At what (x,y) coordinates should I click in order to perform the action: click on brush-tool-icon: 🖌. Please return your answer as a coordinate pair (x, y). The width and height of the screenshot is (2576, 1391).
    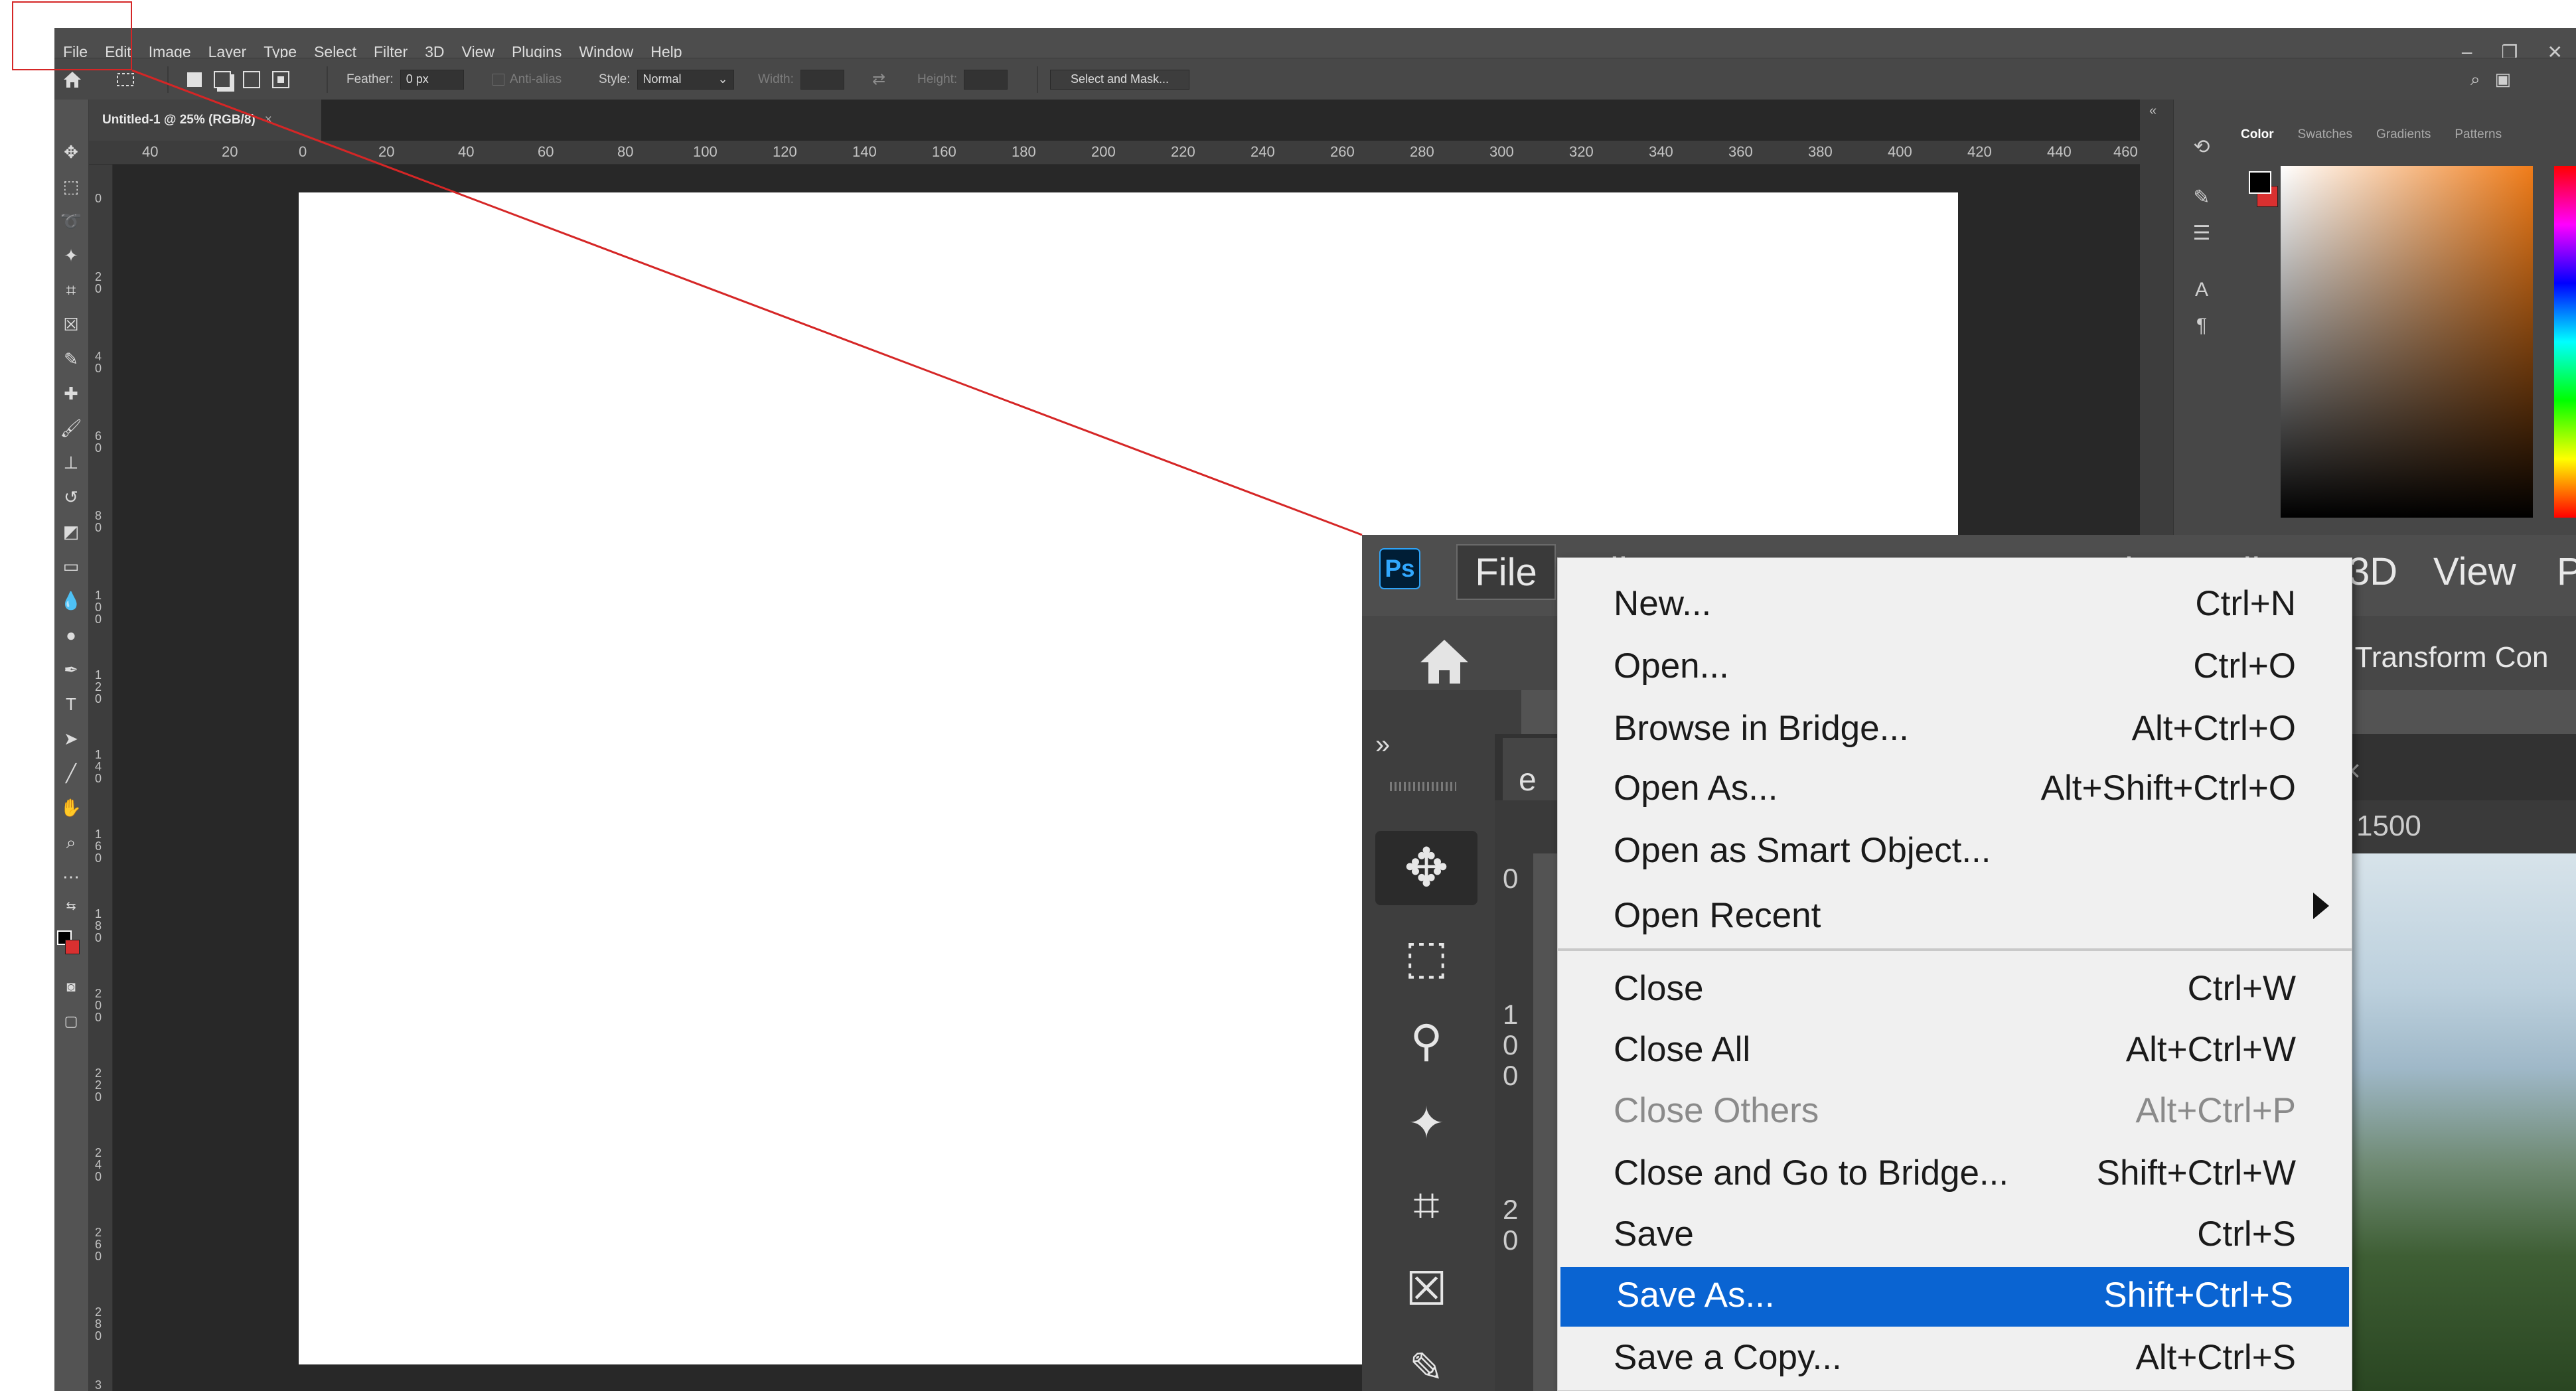
    Looking at the image, I should click on (71, 428).